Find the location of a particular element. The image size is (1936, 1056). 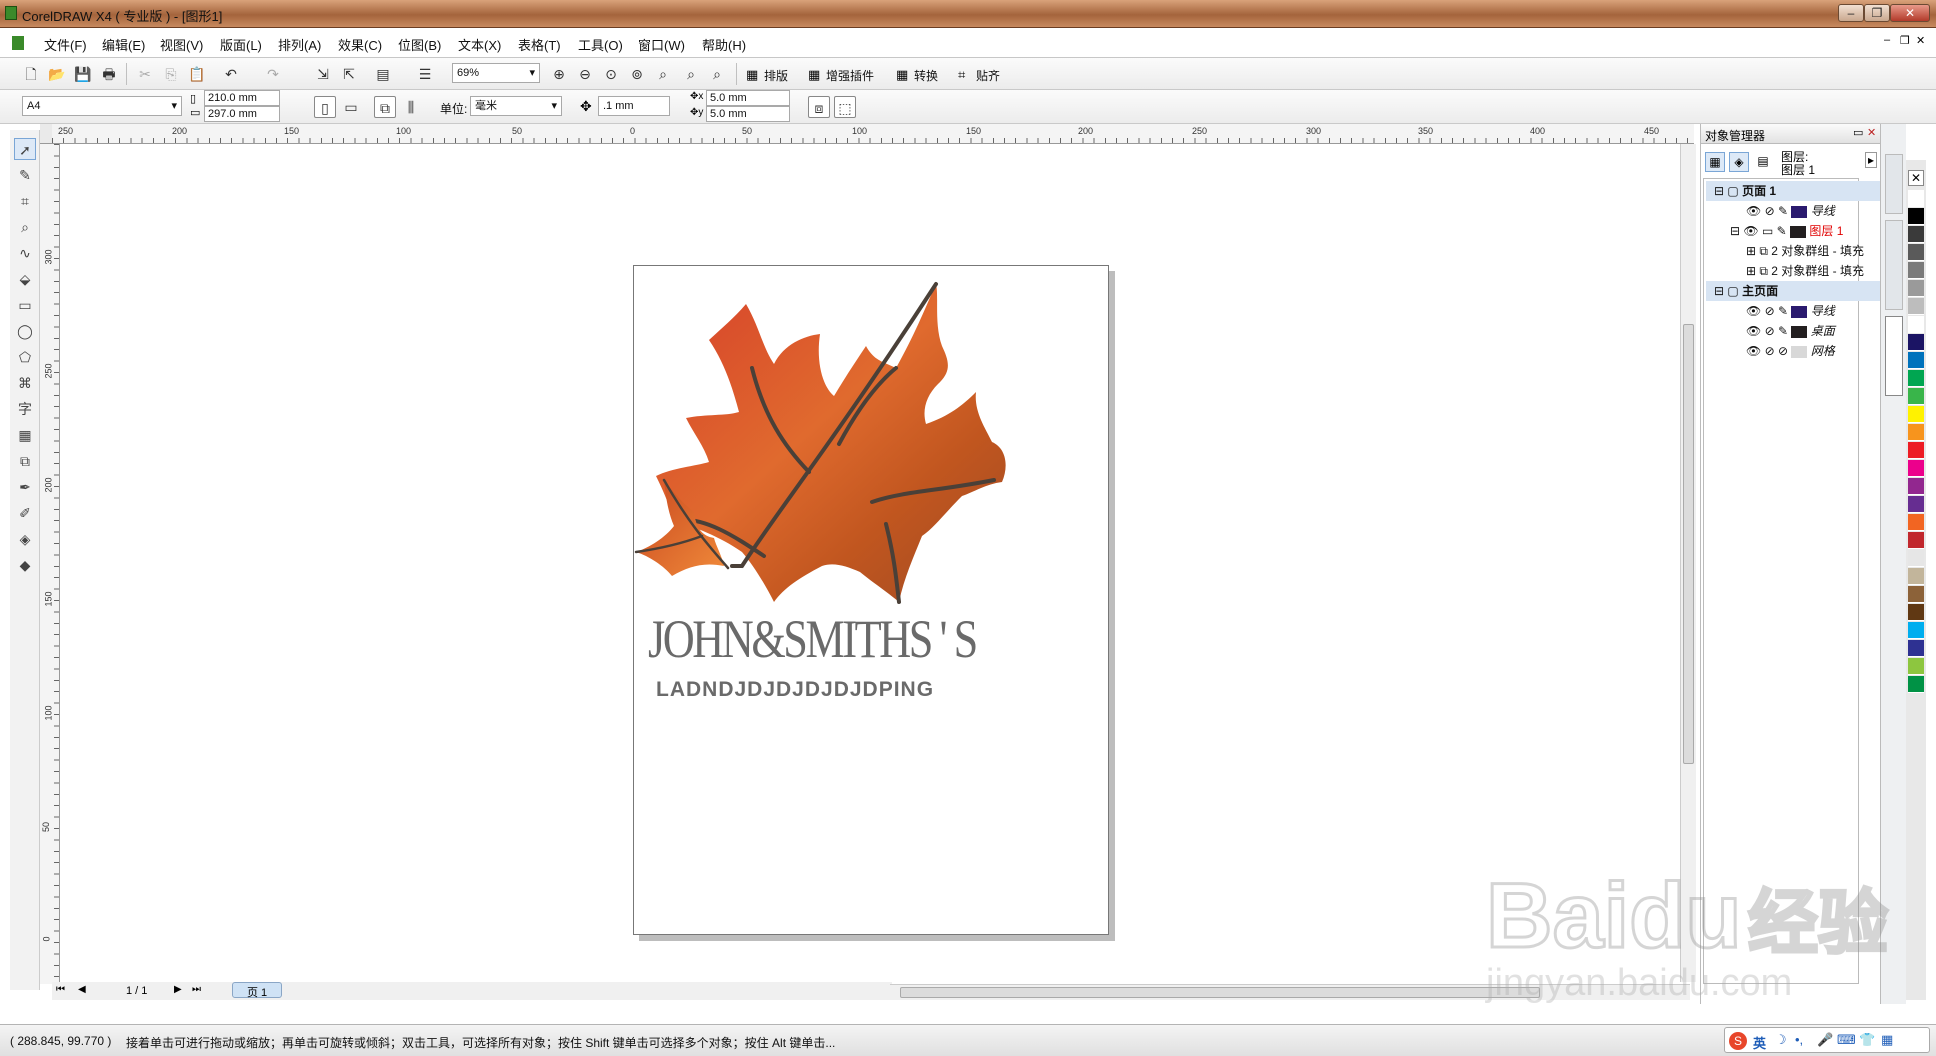

last-page-icon: ⏭ is located at coordinates (196, 989).